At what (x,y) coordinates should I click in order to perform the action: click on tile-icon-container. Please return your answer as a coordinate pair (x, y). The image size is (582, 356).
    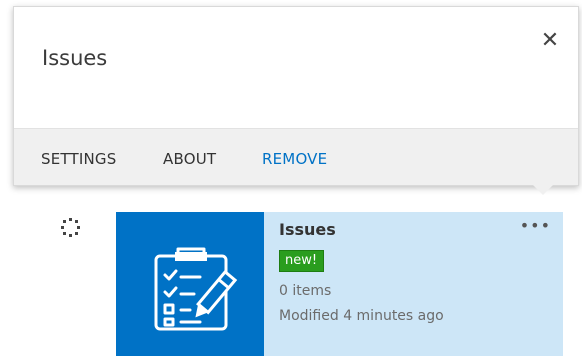
    Looking at the image, I should click on (190, 284).